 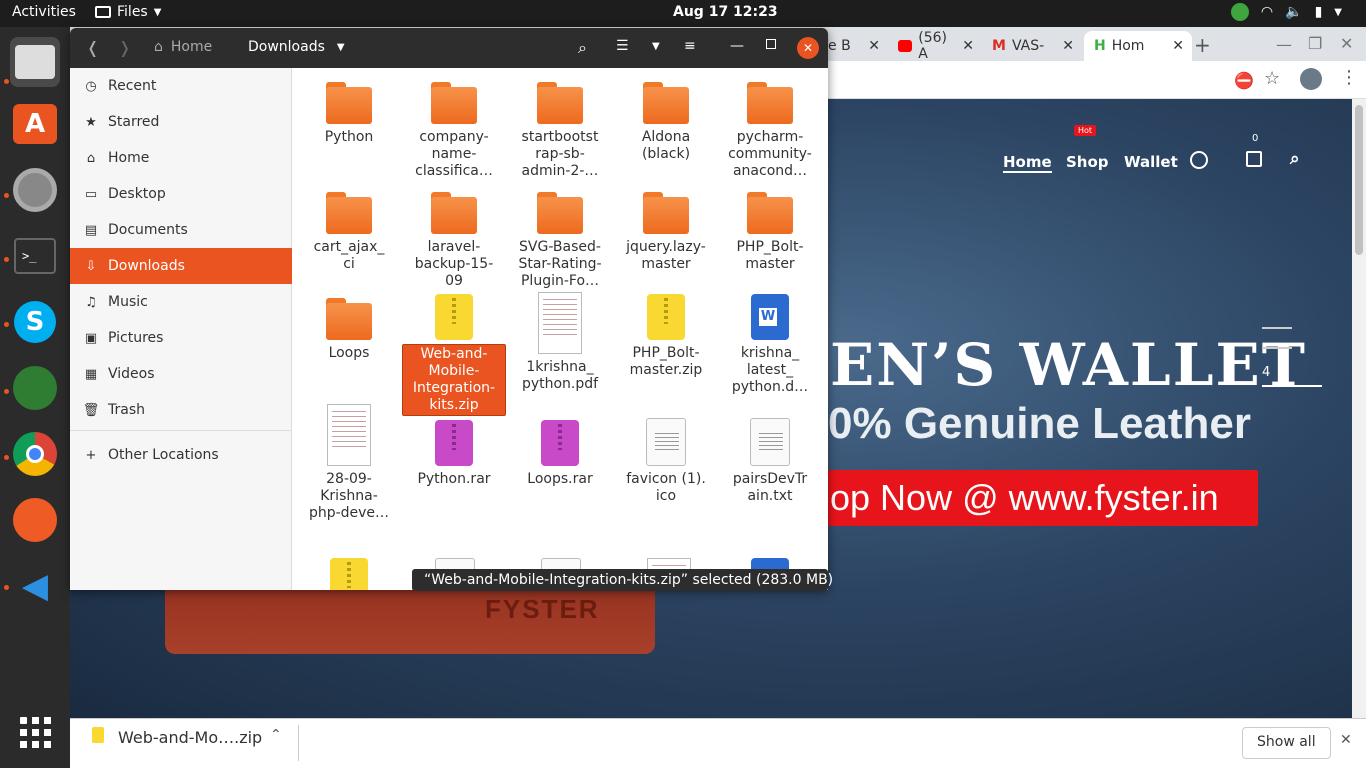 I want to click on sidebar-item-videos: ▦ Videos, so click(x=181, y=374).